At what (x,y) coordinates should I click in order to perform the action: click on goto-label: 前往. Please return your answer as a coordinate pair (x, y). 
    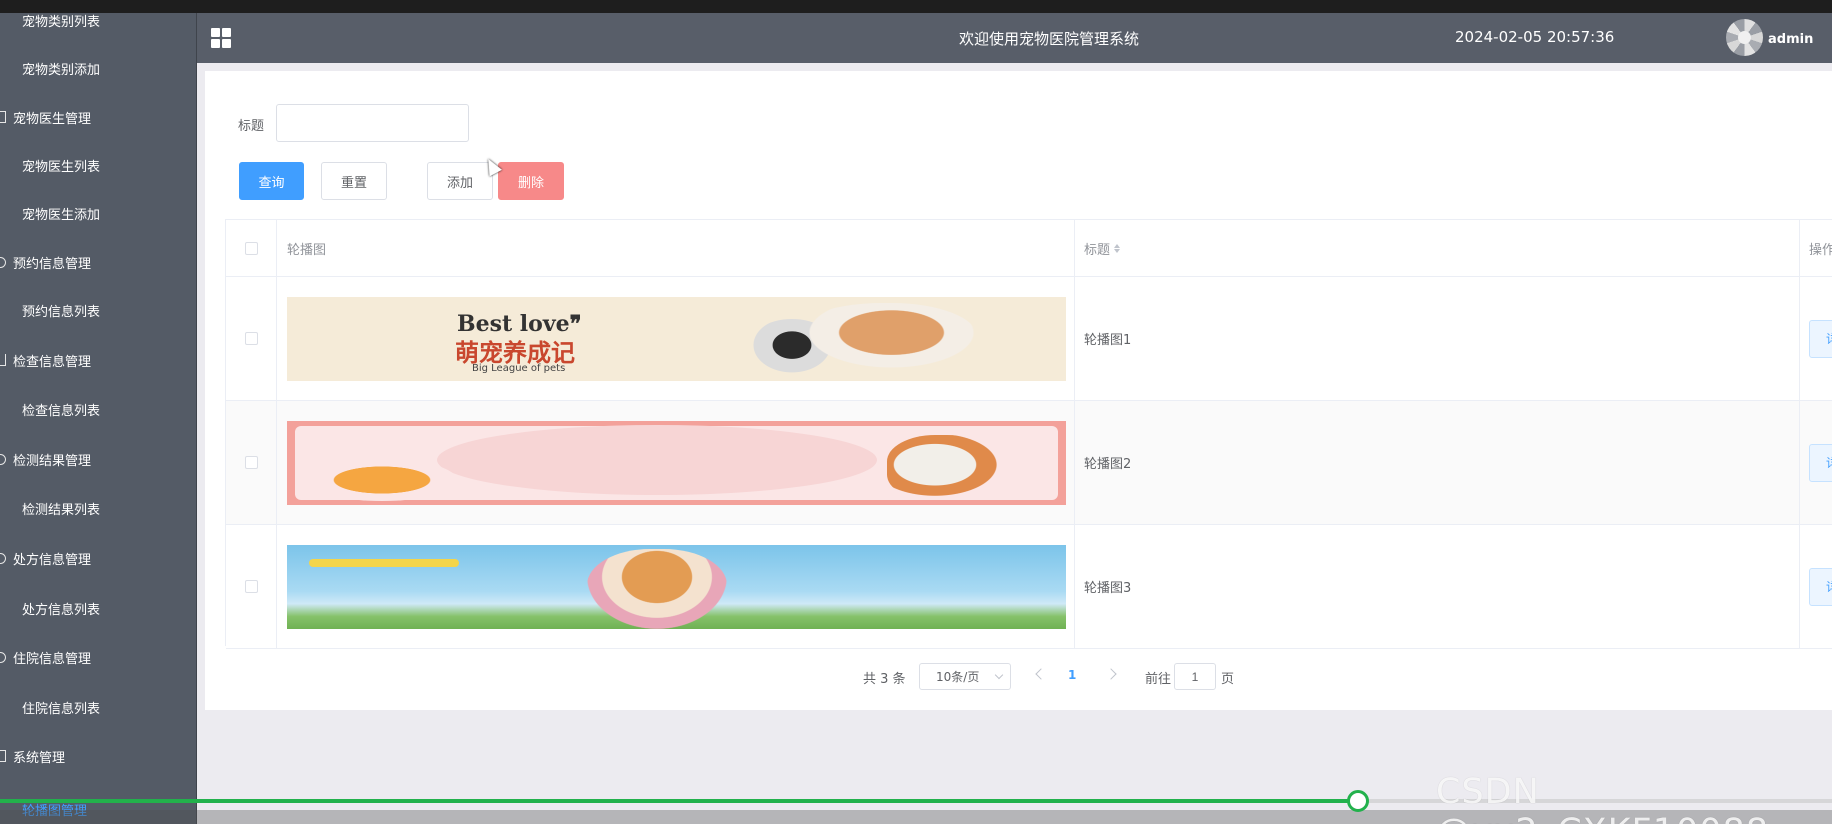
    Looking at the image, I should click on (1158, 679).